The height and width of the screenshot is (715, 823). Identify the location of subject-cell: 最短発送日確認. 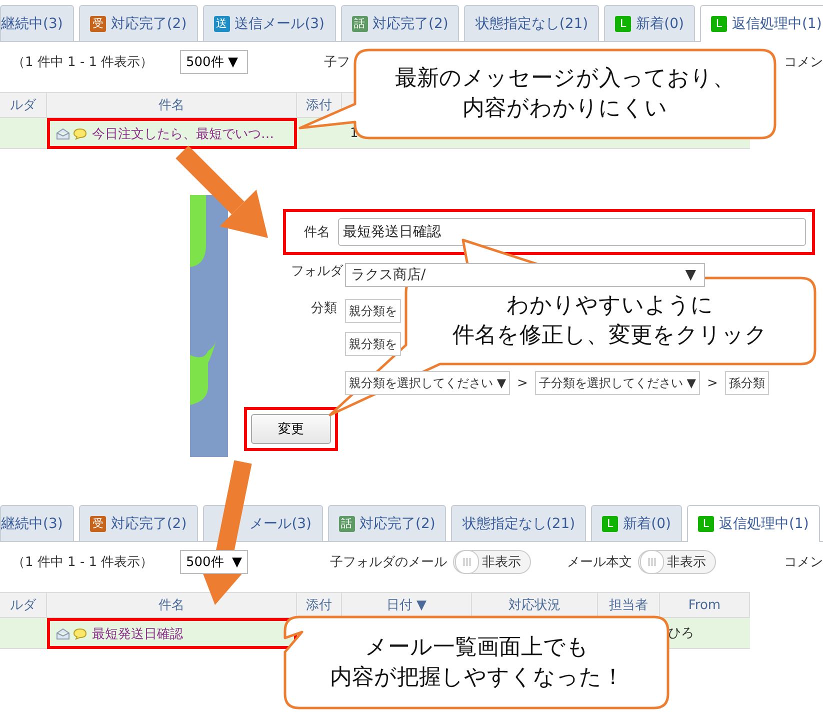
(172, 633).